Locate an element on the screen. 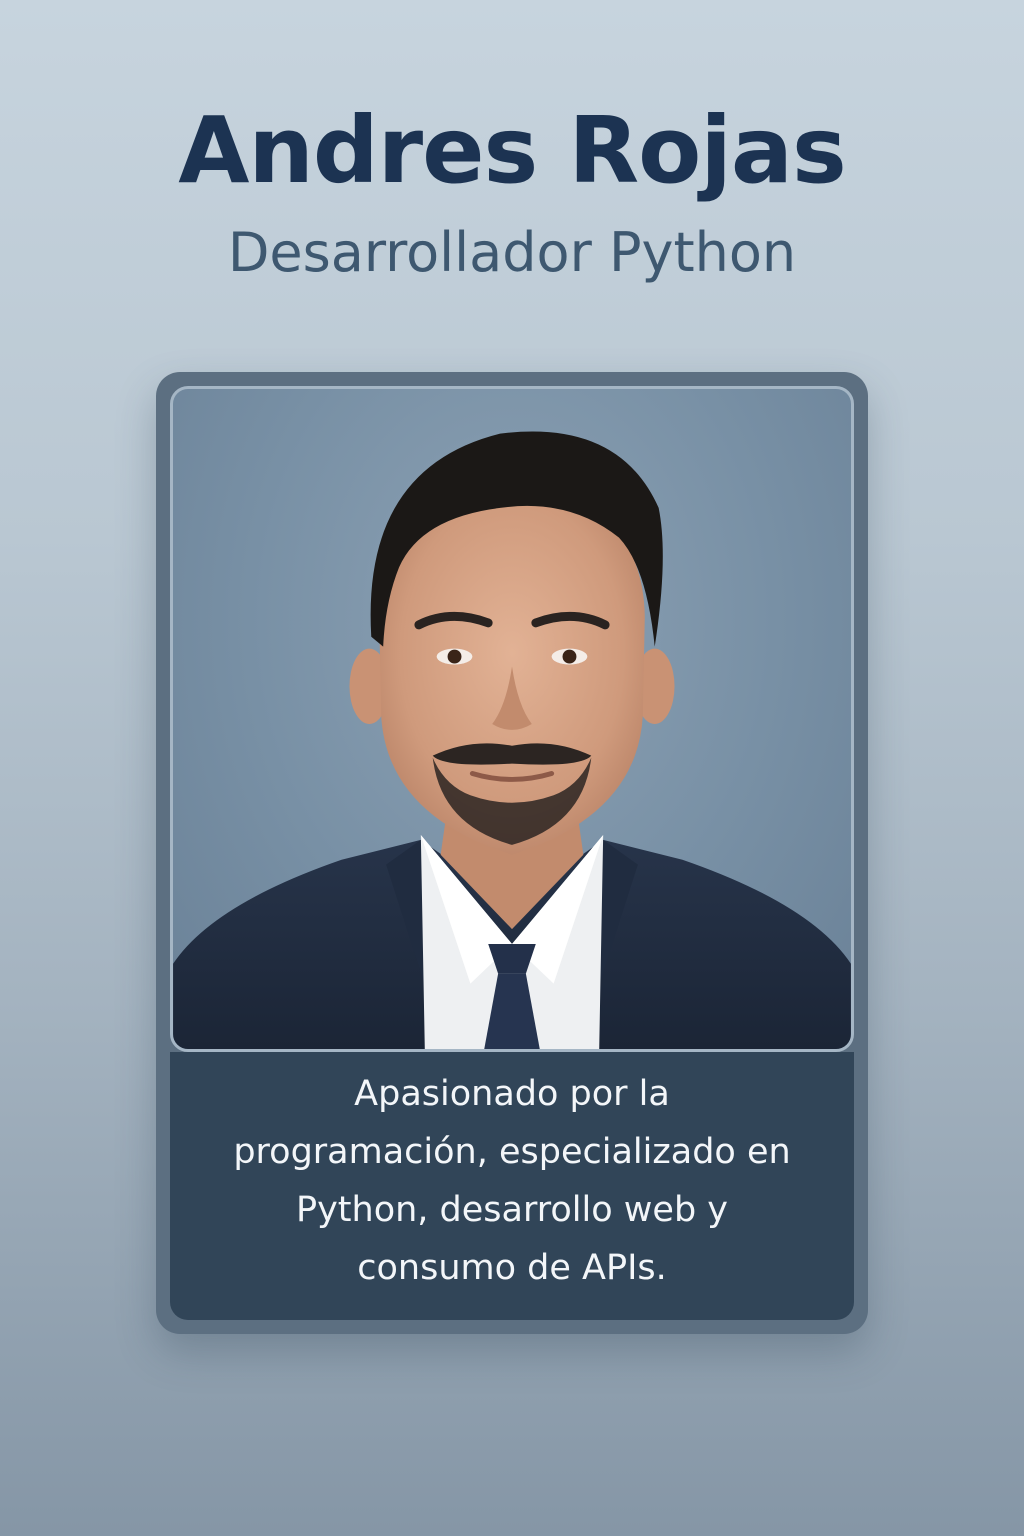  profile-role: Desarrollador Python is located at coordinates (512, 253).